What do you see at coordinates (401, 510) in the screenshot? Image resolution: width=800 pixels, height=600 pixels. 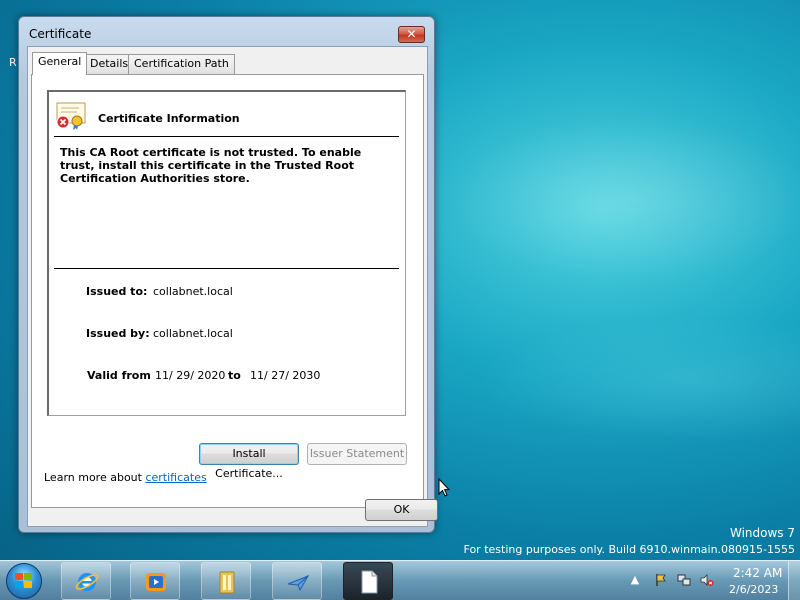 I see `ok-button: OK` at bounding box center [401, 510].